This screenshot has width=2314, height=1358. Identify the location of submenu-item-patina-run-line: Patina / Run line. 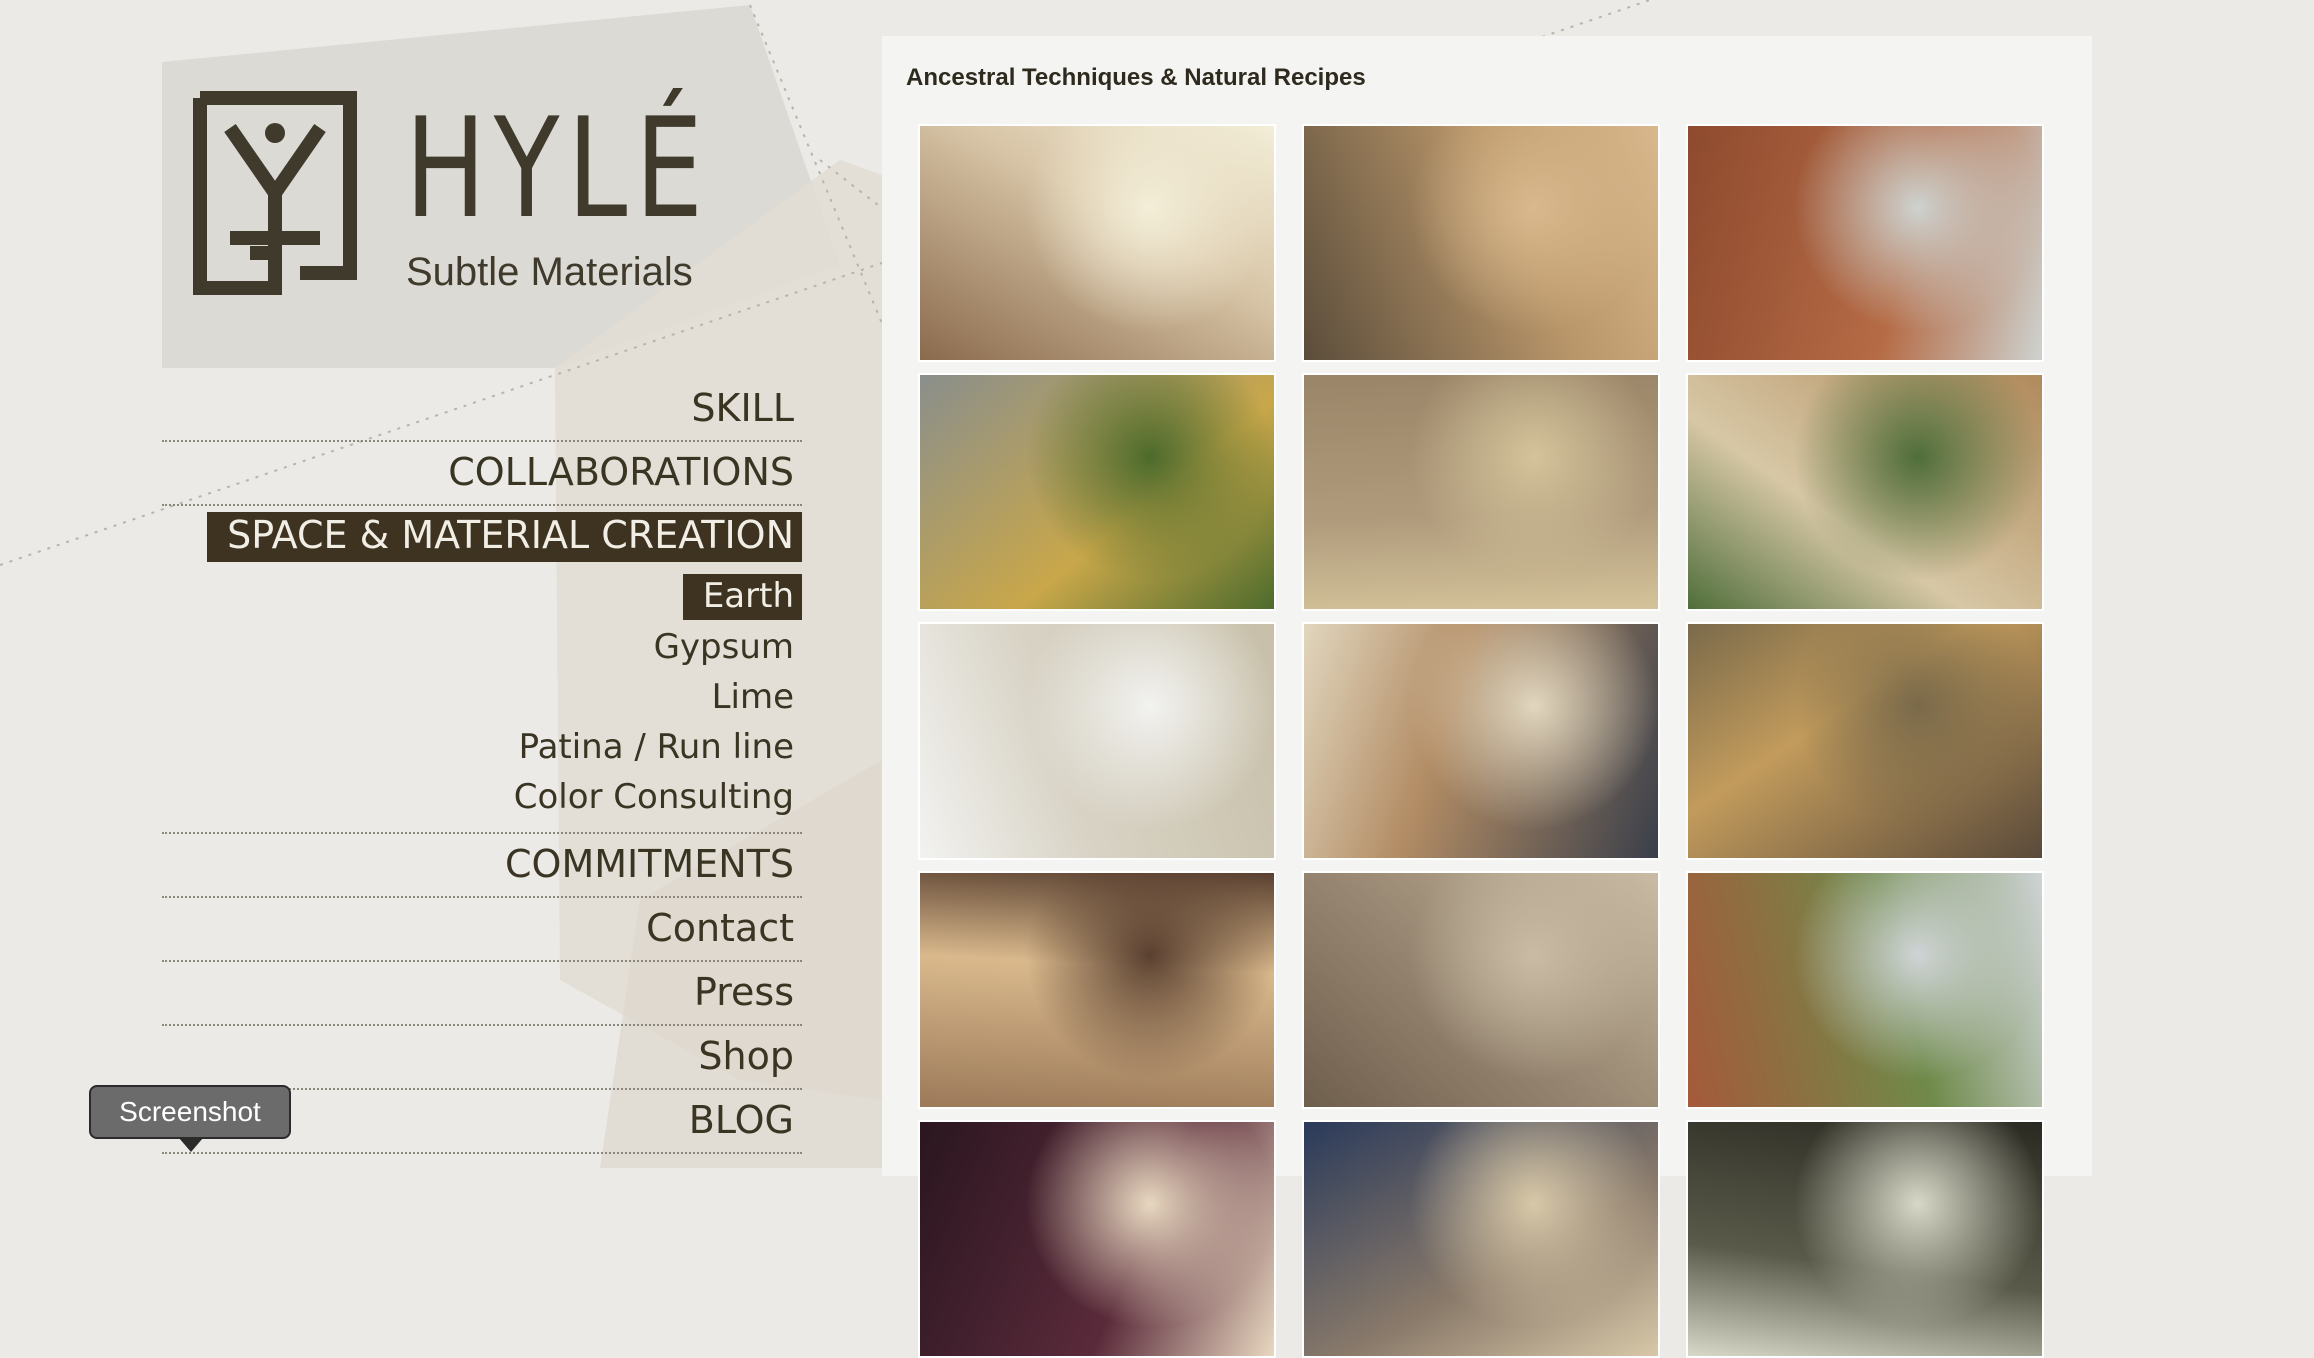
(482, 747).